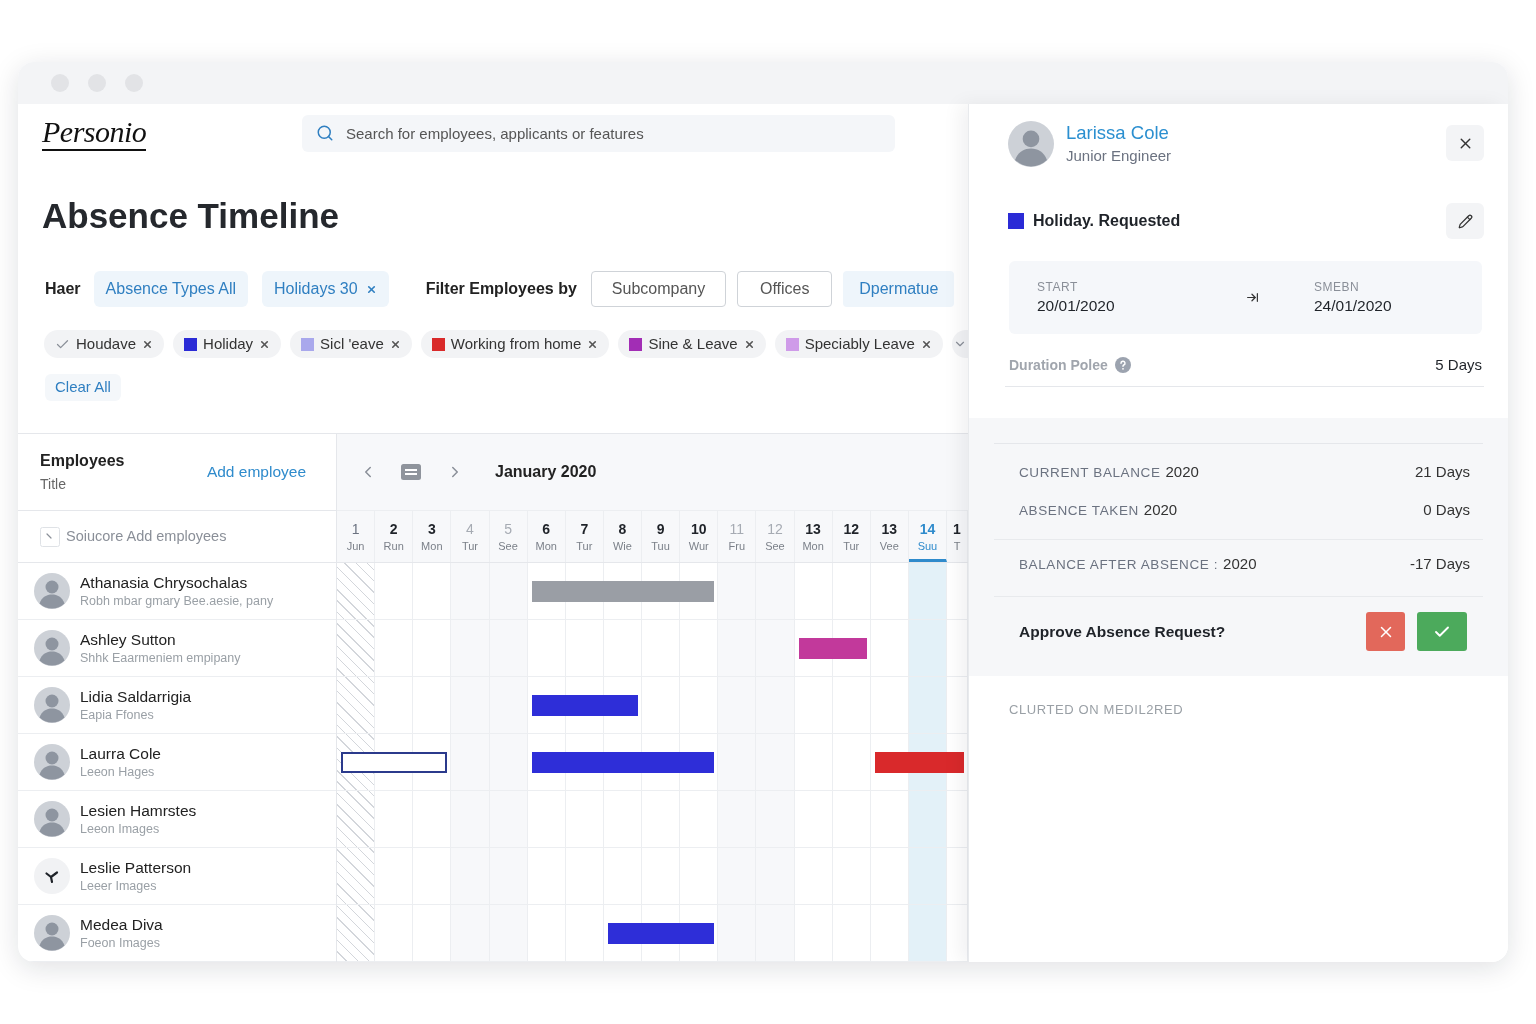 This screenshot has height=1024, width=1536. Describe the element at coordinates (394, 762) in the screenshot. I see `absence-bar` at that location.